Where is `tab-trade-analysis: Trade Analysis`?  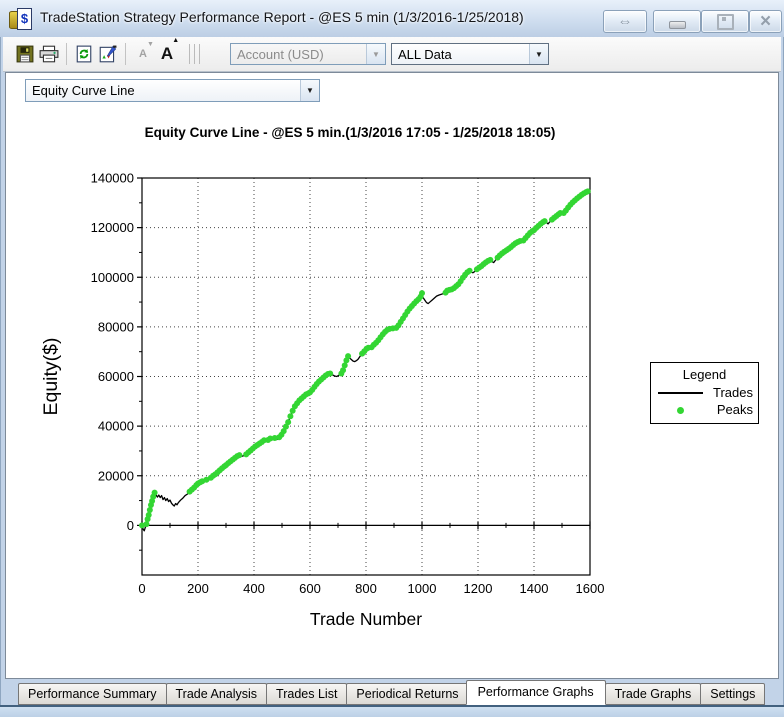
tab-trade-analysis: Trade Analysis is located at coordinates (216, 694).